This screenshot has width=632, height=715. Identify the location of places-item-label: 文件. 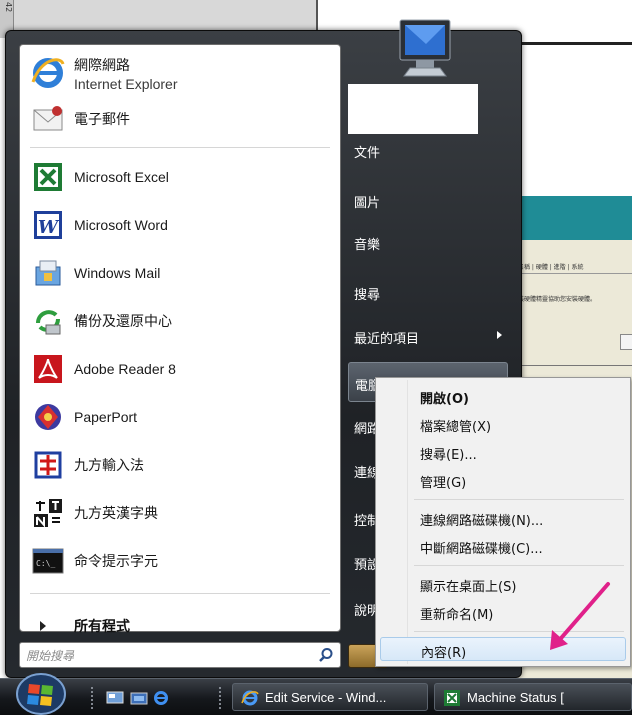
(367, 153).